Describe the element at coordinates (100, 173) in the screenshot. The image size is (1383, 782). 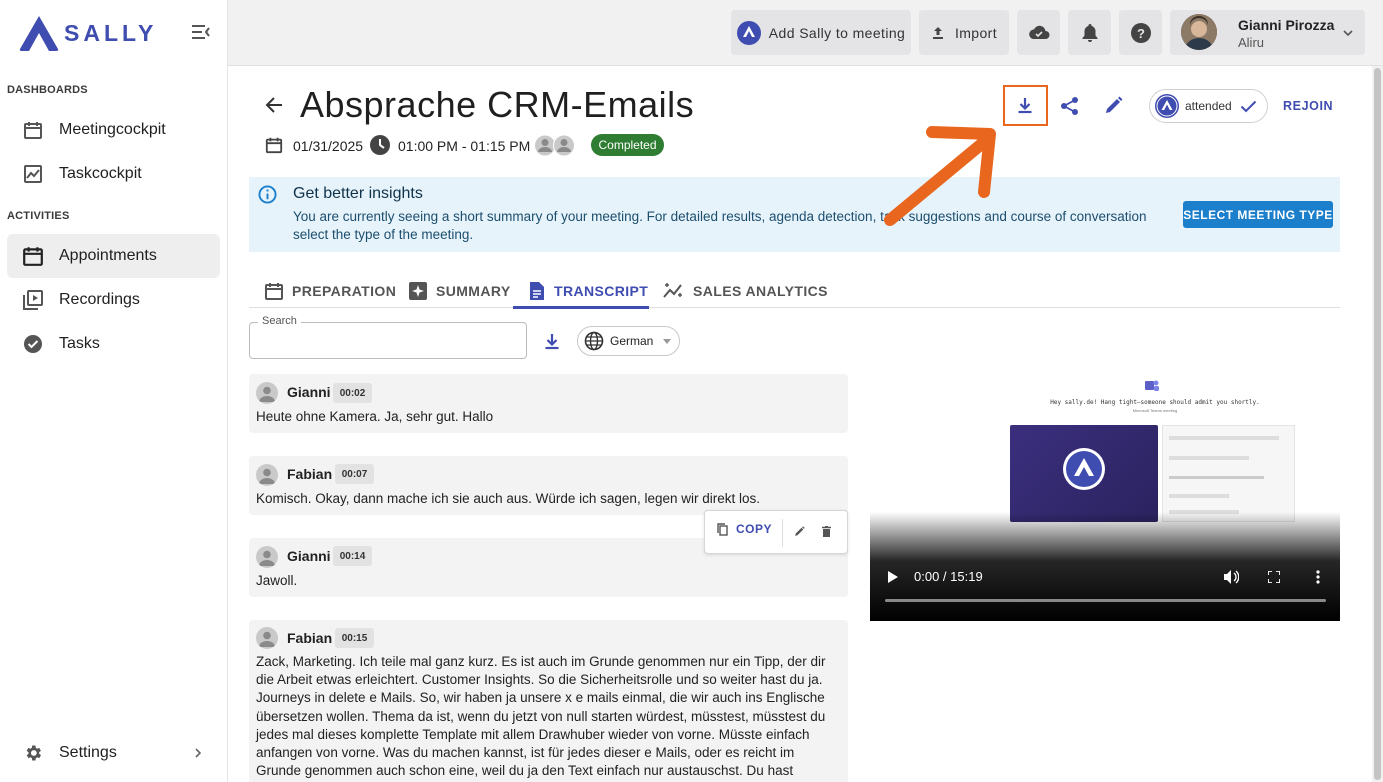
I see `sidebar-item-label: Taskcockpit` at that location.